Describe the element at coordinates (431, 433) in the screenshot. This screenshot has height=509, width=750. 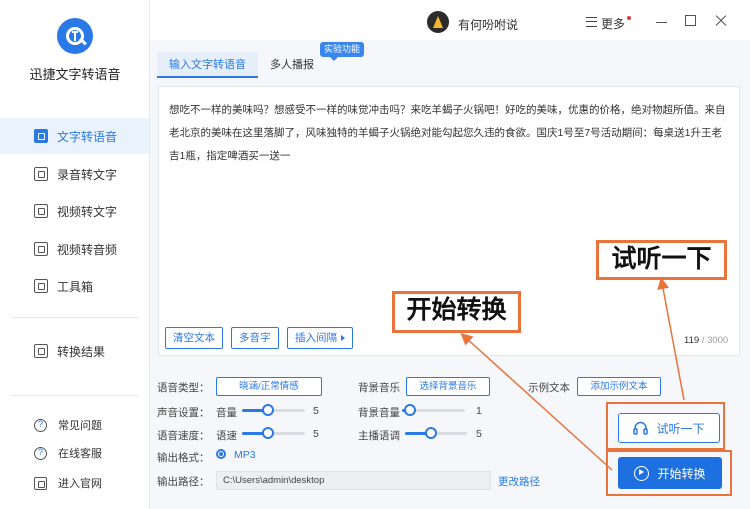
I see `tone-slider-knob` at that location.